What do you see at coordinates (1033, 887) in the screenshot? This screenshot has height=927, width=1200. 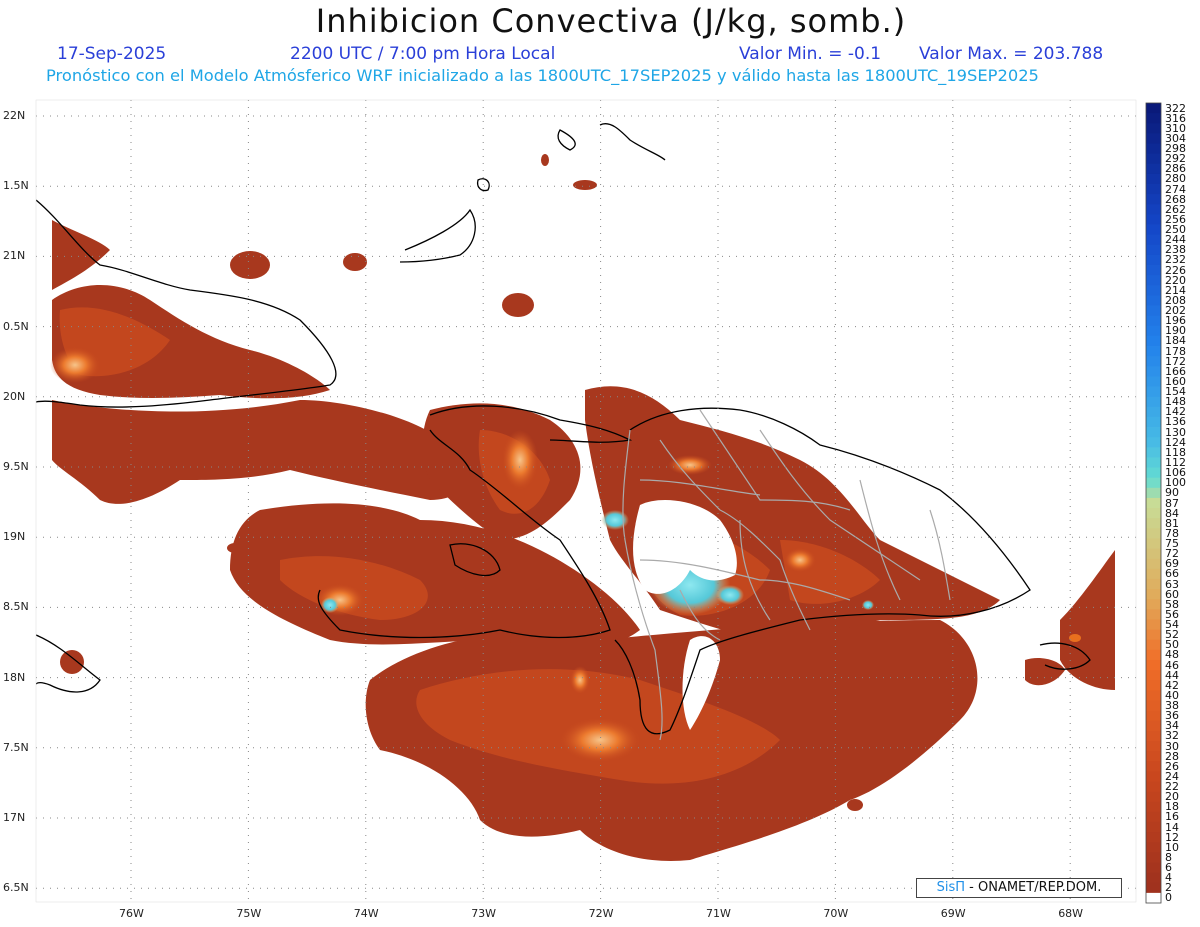 I see `credit-text: - ONAMET/REP.DOM.` at bounding box center [1033, 887].